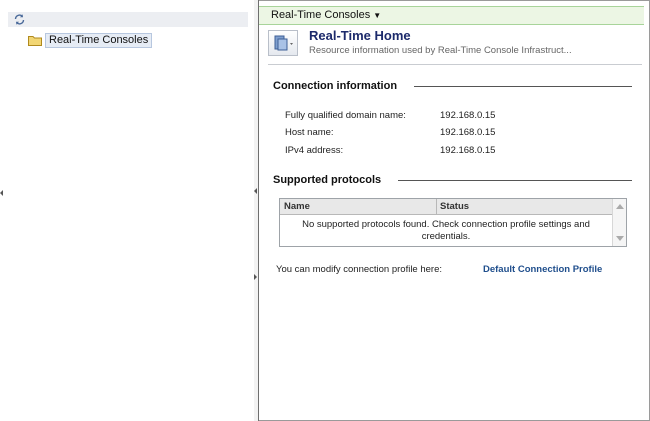 The image size is (650, 421). Describe the element at coordinates (314, 150) in the screenshot. I see `ipv4-label: IPv4 address:` at that location.